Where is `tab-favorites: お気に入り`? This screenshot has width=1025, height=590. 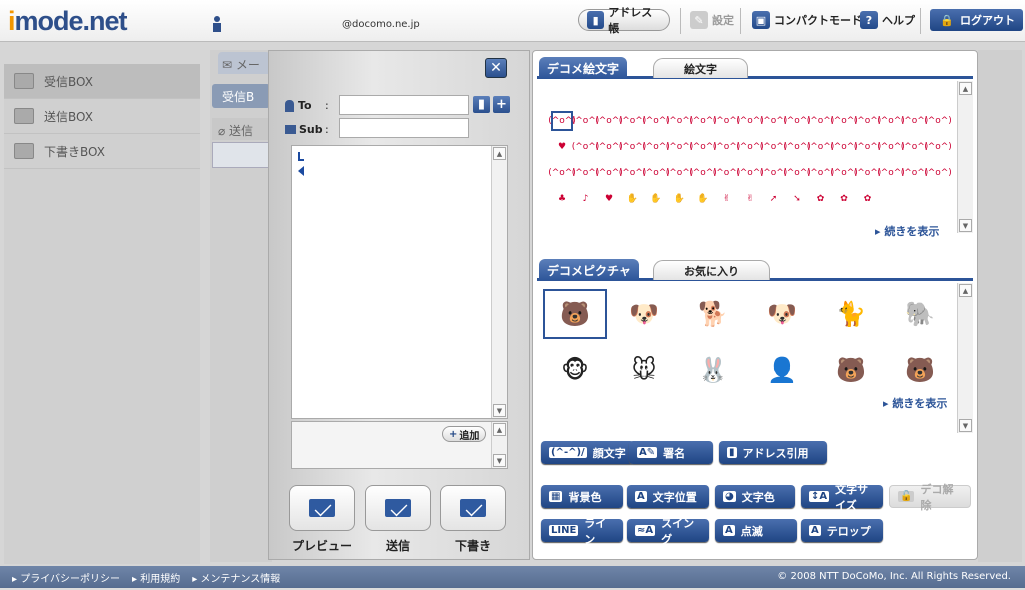 tab-favorites: お気に入り is located at coordinates (711, 270).